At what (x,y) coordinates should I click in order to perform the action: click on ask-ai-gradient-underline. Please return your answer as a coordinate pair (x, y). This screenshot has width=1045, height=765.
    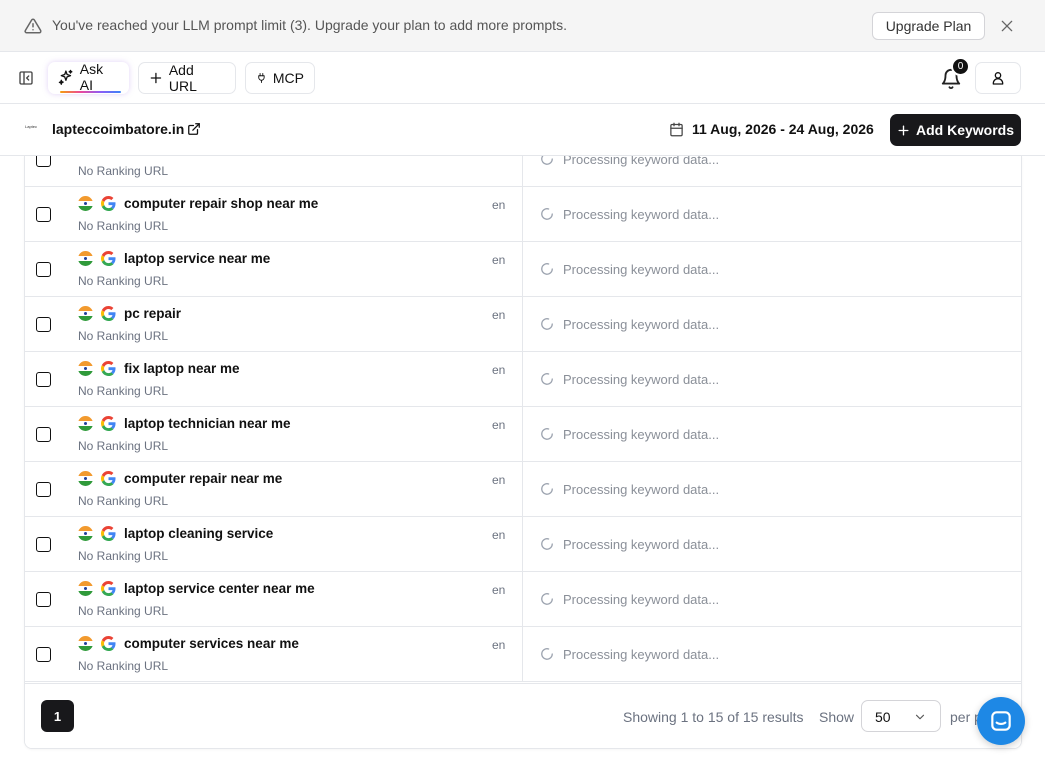
    Looking at the image, I should click on (90, 92).